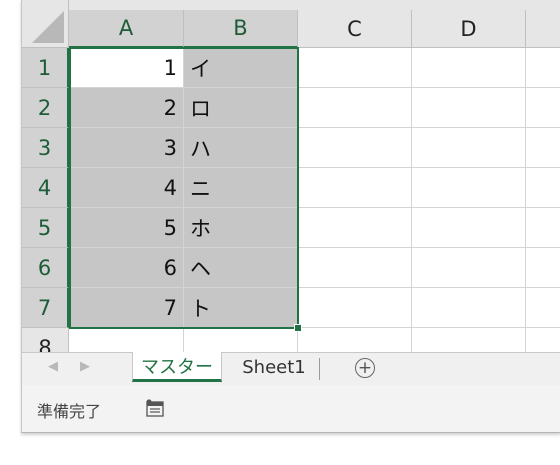 The image size is (560, 465). I want to click on cell-e4, so click(543, 188).